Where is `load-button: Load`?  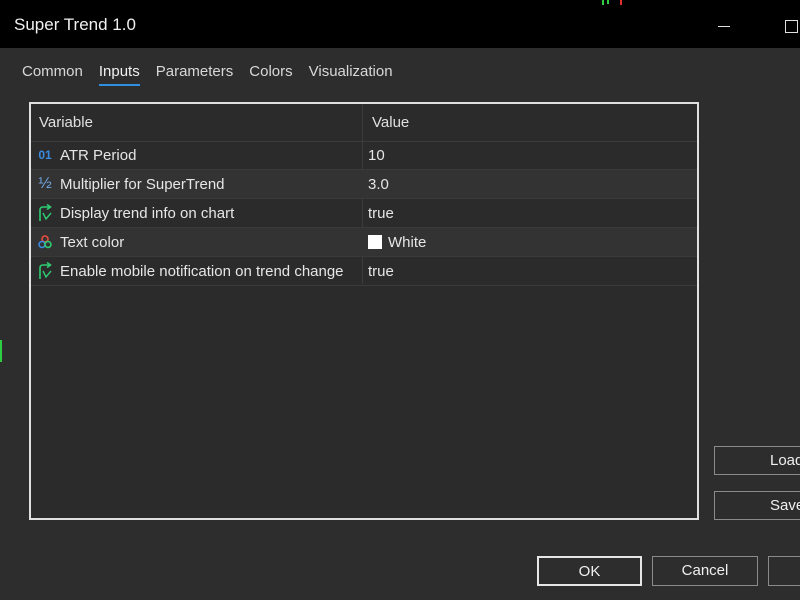 load-button: Load is located at coordinates (757, 460).